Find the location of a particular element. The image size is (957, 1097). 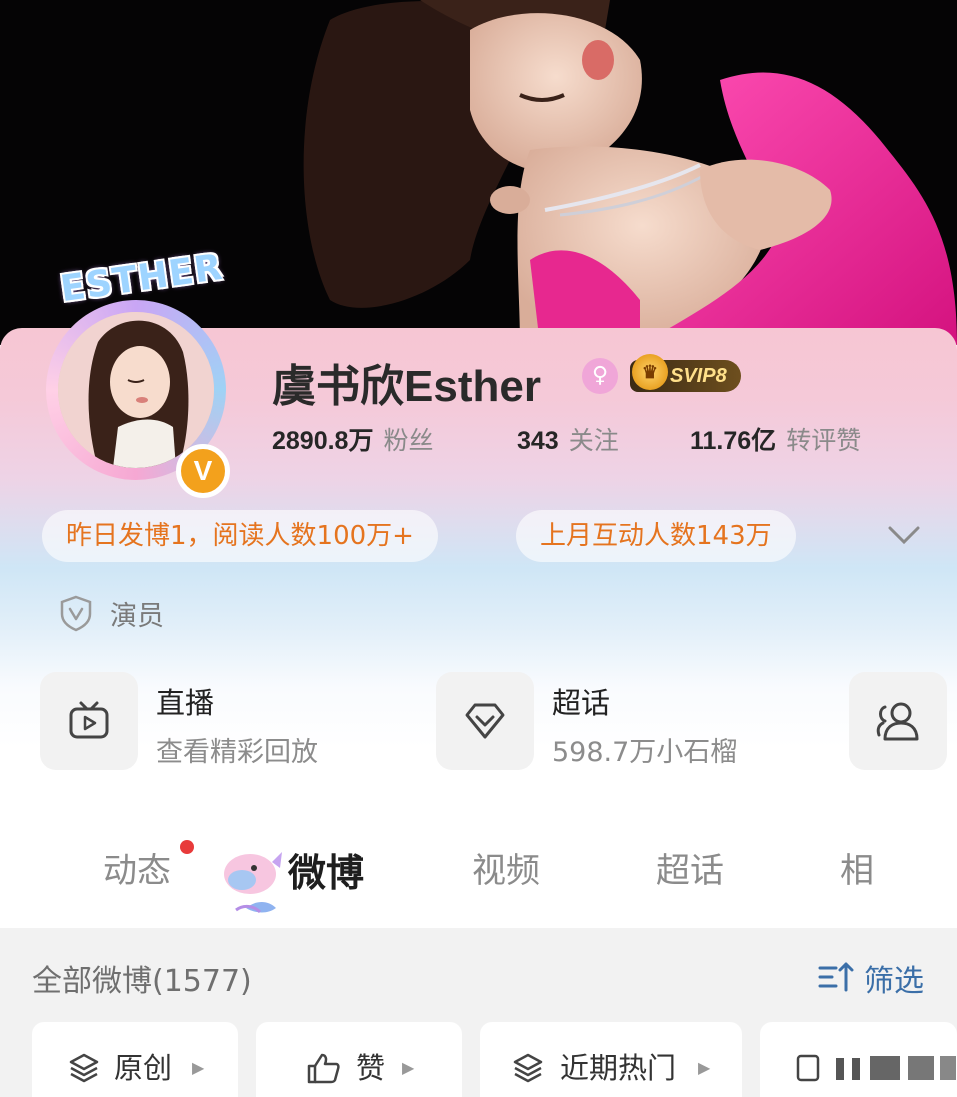

diamond-icon is located at coordinates (485, 721).